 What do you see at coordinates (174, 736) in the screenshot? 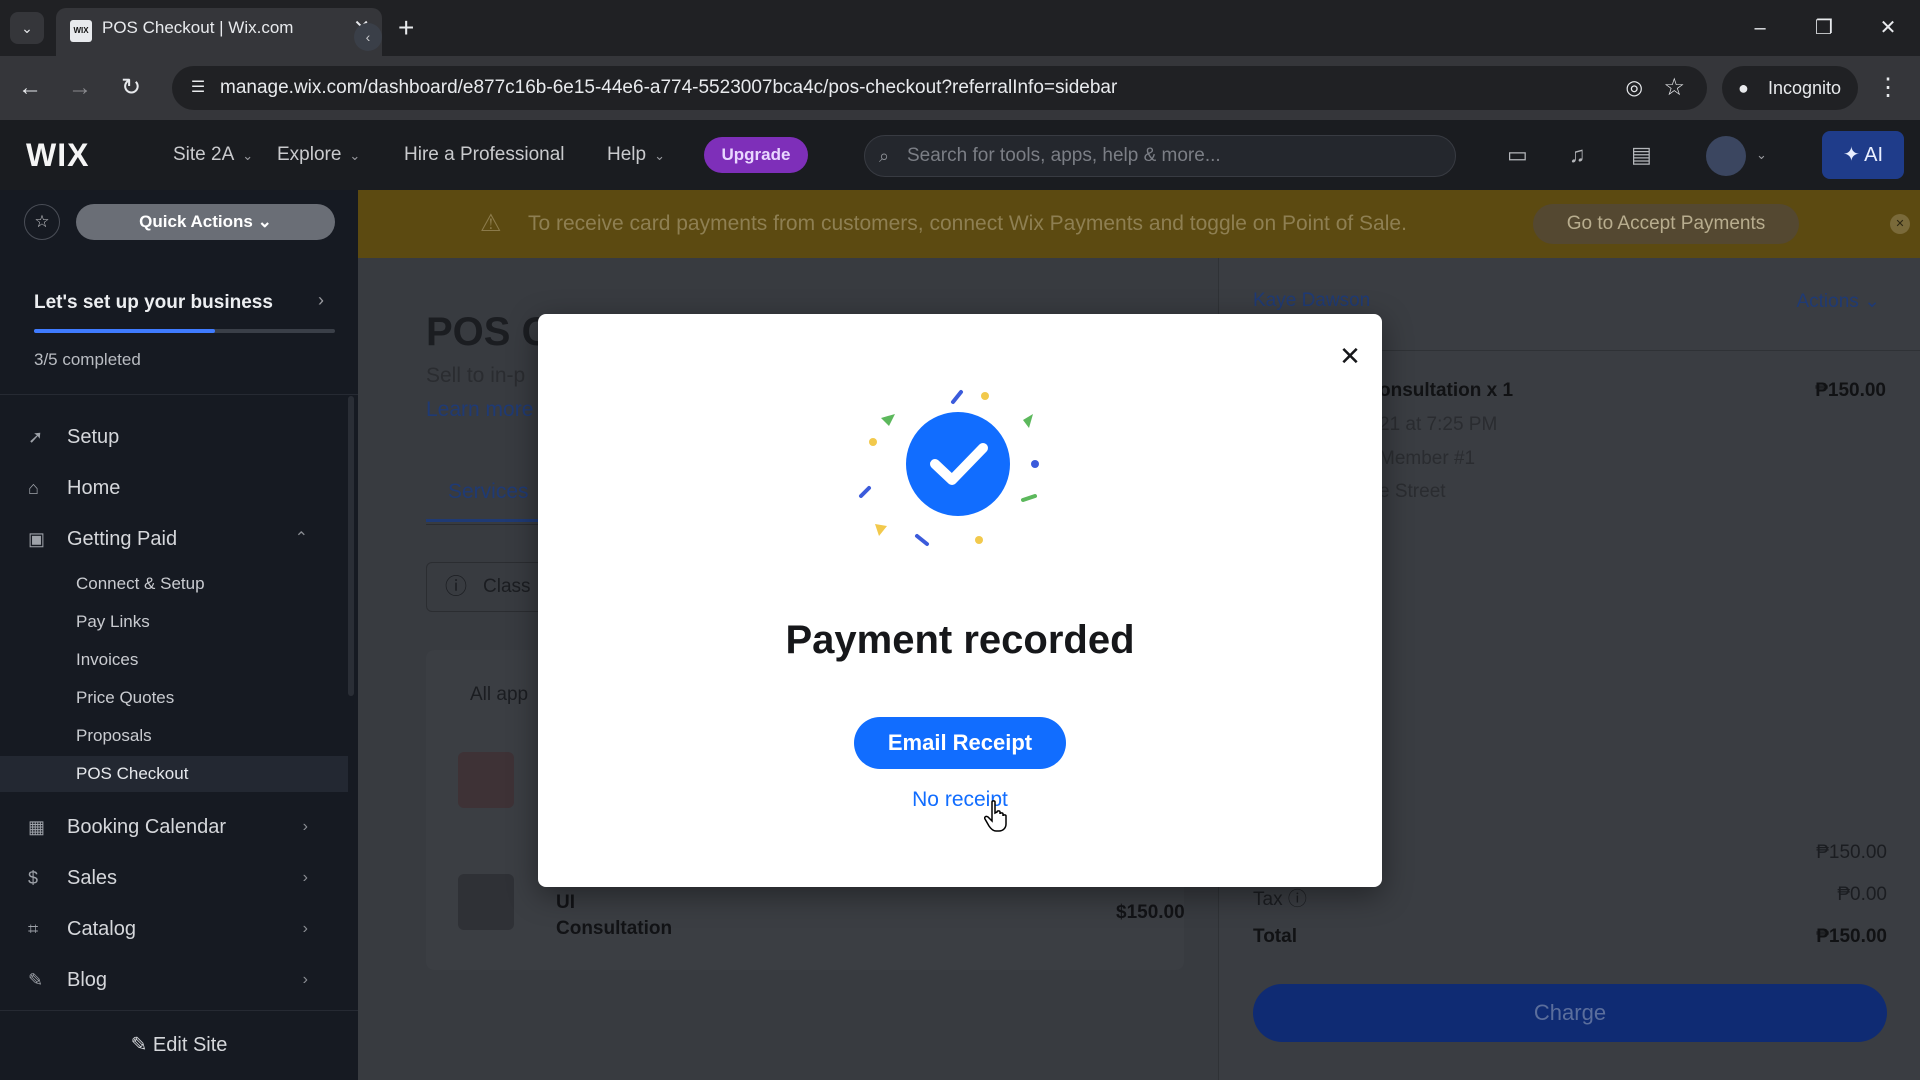
I see `sidebar-subitem-proposals: Proposals` at bounding box center [174, 736].